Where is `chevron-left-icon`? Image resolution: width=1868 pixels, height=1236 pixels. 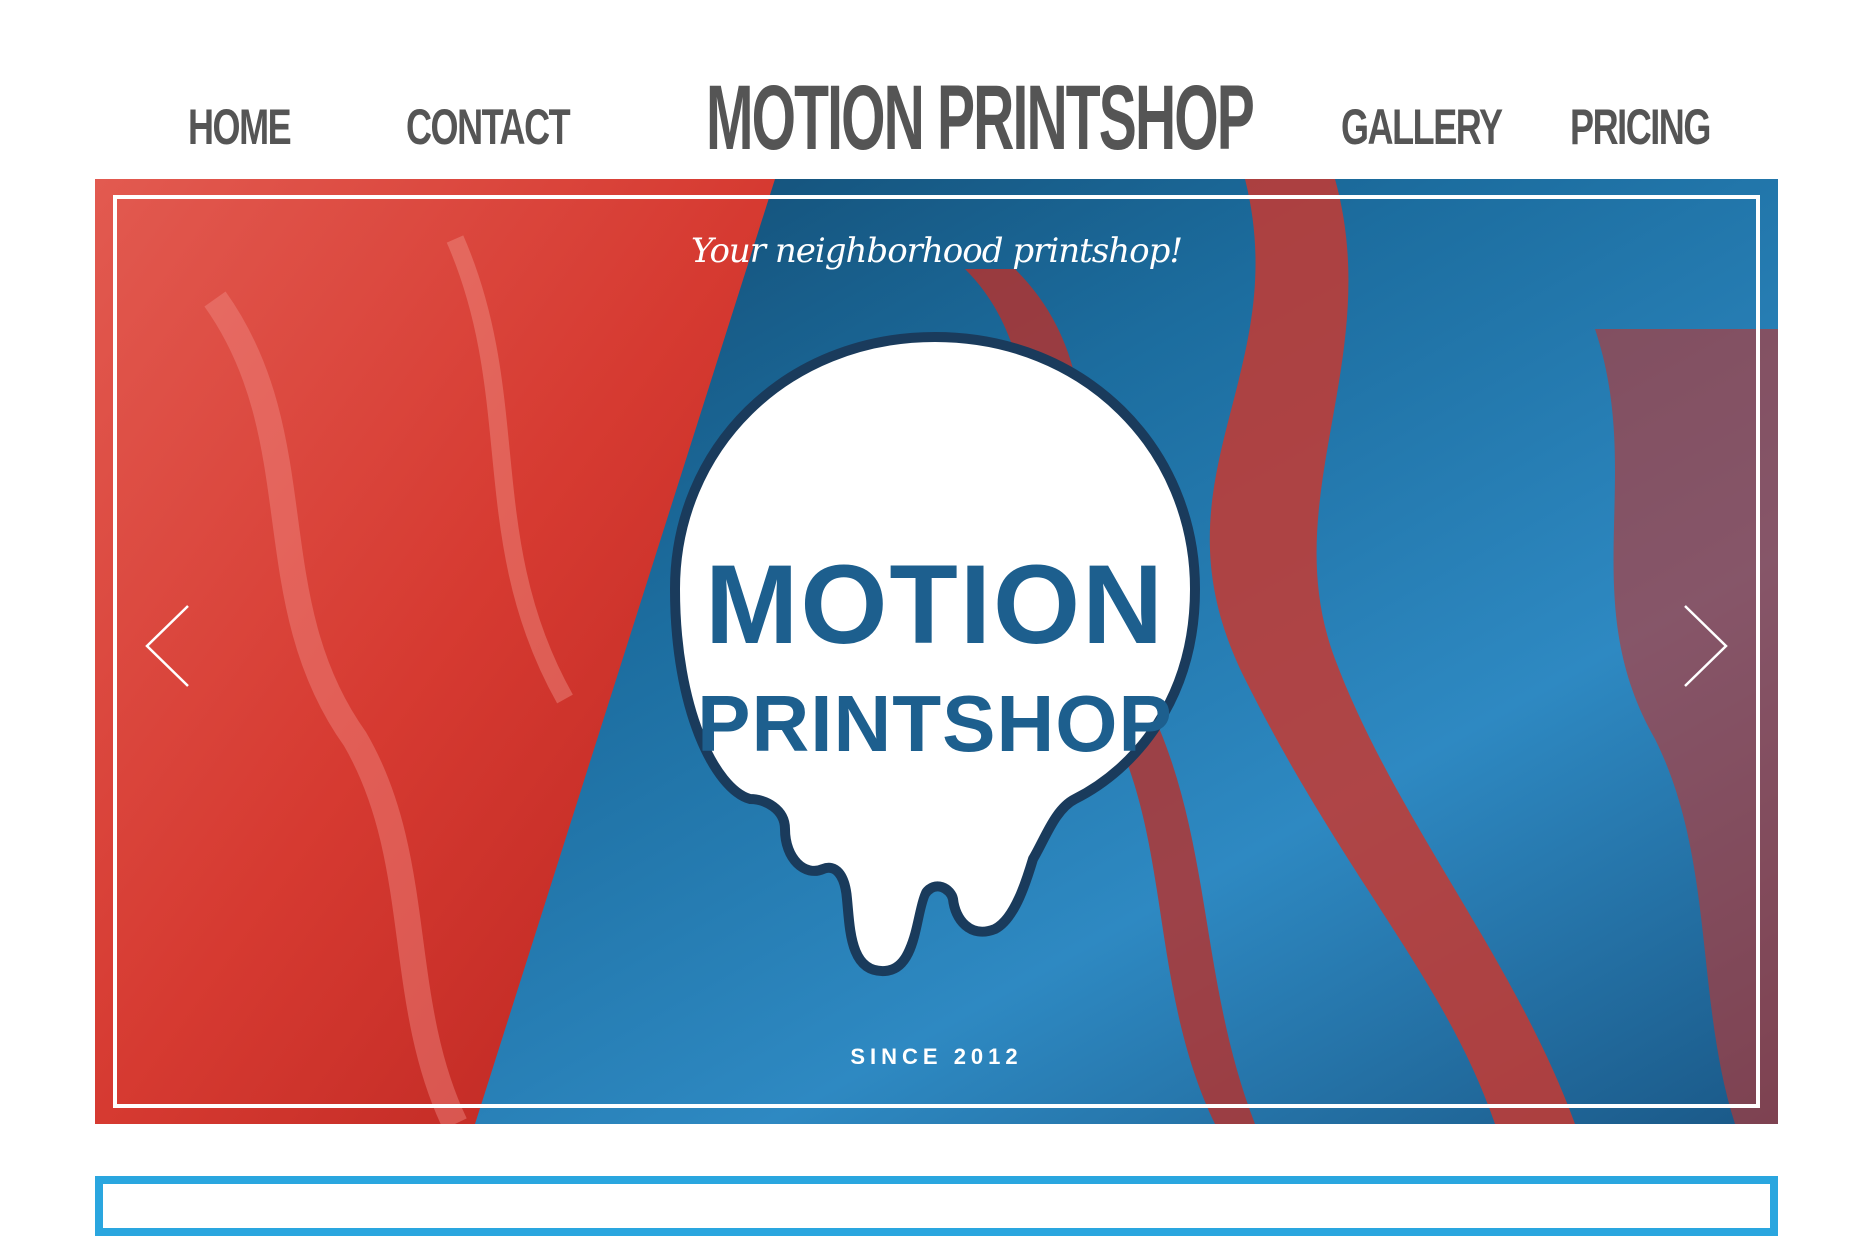
chevron-left-icon is located at coordinates (167, 646).